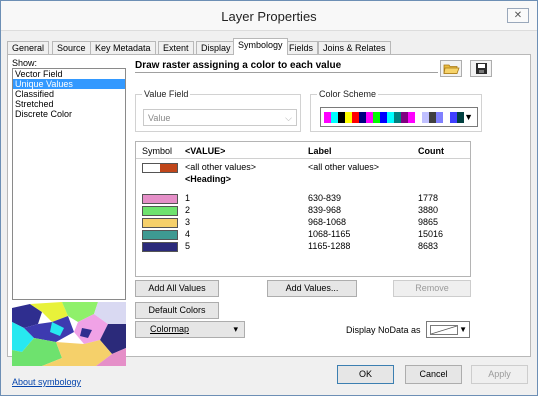  I want to click on row-label: 1068-1165, so click(329, 234).